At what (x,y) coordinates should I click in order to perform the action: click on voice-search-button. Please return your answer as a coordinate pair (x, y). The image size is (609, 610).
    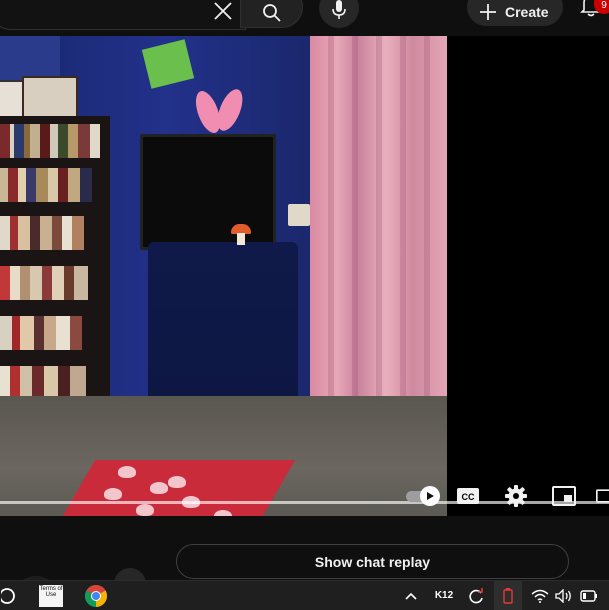
    Looking at the image, I should click on (339, 14).